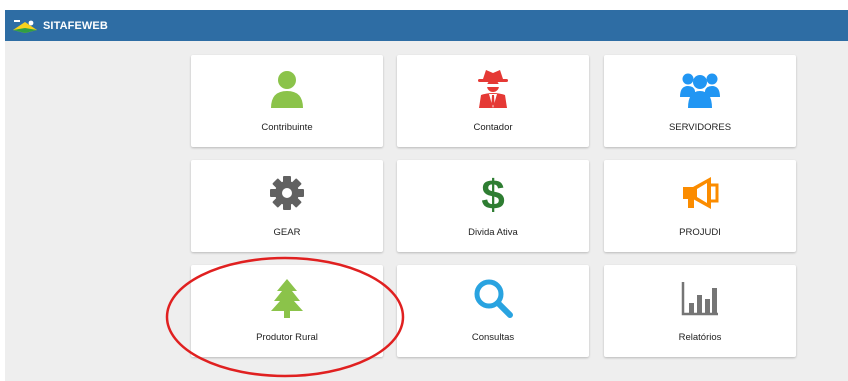  Describe the element at coordinates (493, 232) in the screenshot. I see `tile-label: Divida Ativa` at that location.